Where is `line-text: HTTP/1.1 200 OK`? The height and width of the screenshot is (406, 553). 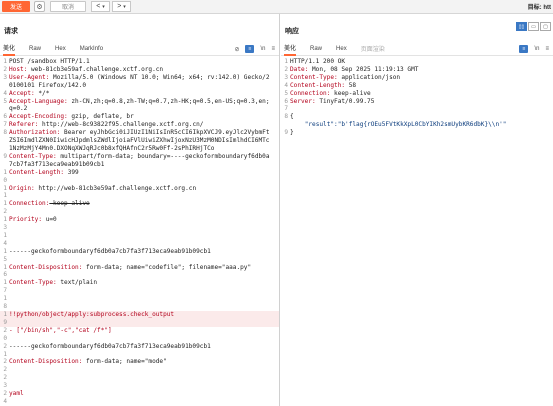
line-text: HTTP/1.1 200 OK is located at coordinates (421, 62).